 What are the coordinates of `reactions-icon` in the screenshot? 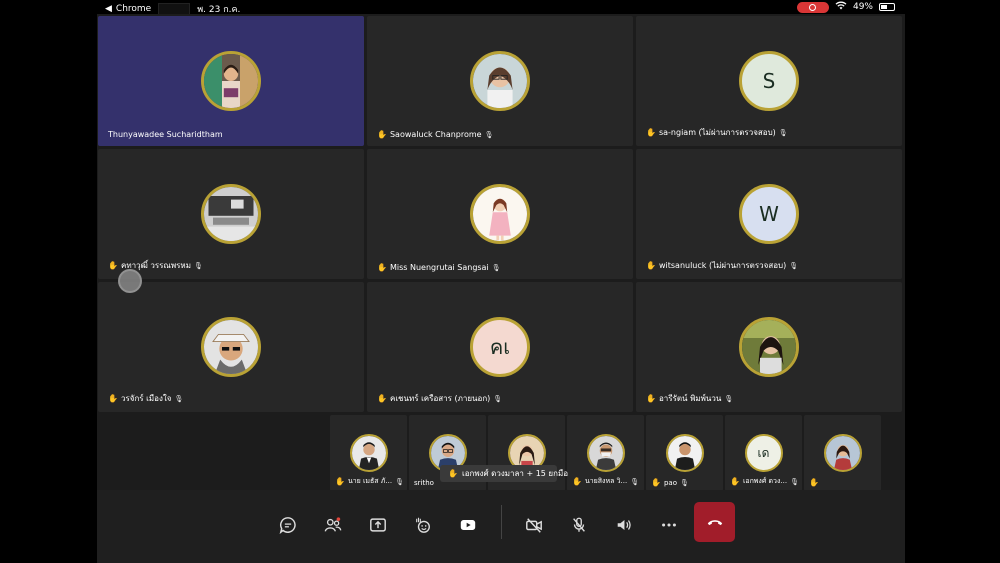 It's located at (423, 525).